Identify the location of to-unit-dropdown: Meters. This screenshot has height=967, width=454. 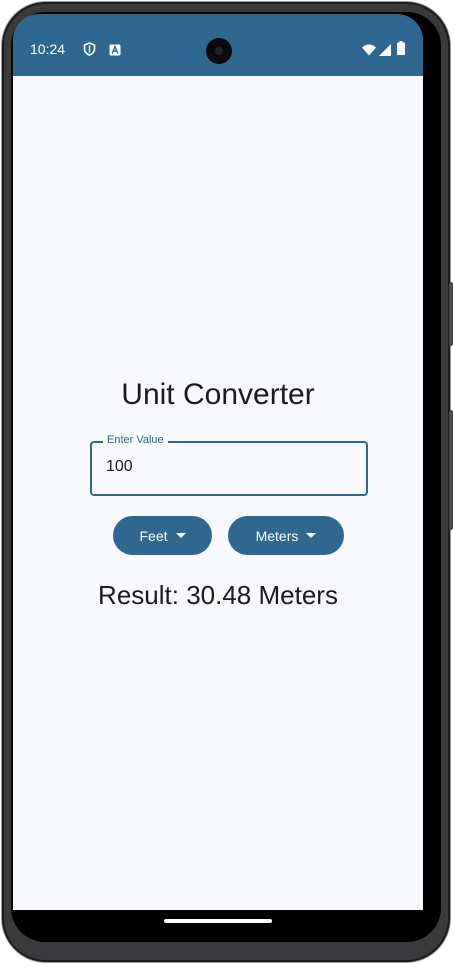
(286, 535).